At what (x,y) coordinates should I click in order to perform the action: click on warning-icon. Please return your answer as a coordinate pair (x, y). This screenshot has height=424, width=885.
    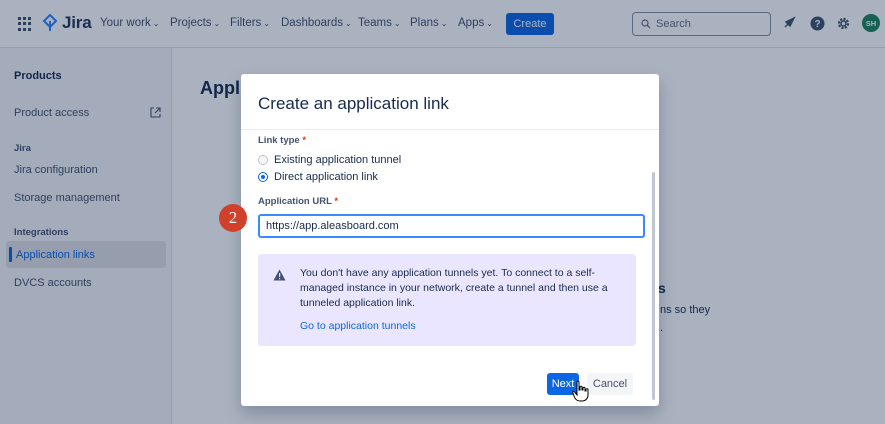
    Looking at the image, I should click on (279, 275).